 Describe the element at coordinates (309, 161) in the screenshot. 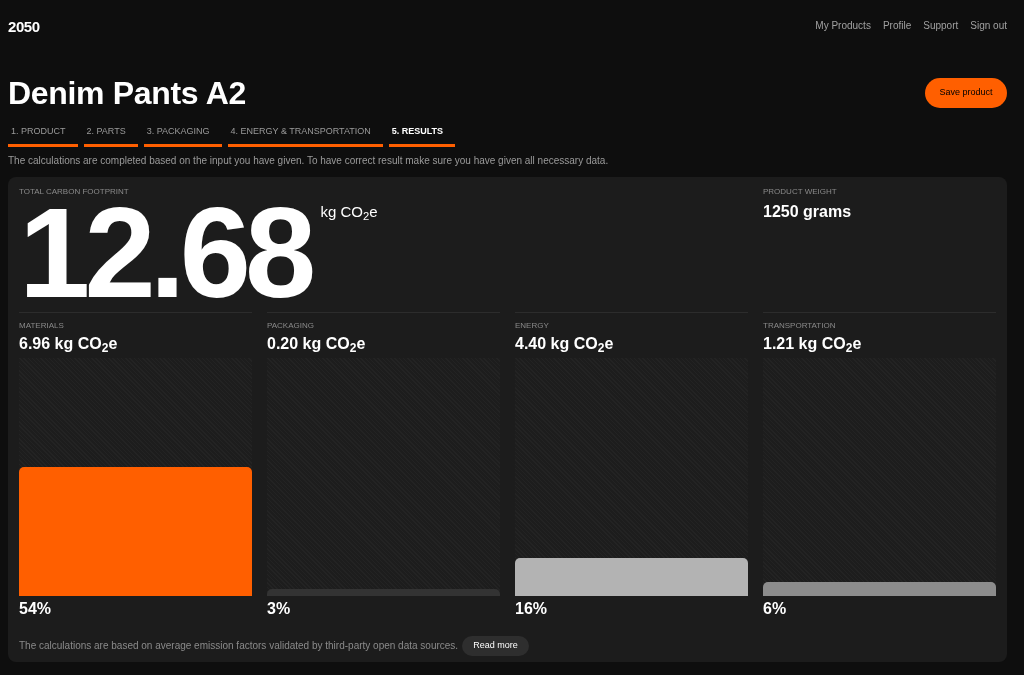

I see `notice-text: The calculations are completed based on the input you have given. To have correct result make sure you have given all necessary data.` at that location.